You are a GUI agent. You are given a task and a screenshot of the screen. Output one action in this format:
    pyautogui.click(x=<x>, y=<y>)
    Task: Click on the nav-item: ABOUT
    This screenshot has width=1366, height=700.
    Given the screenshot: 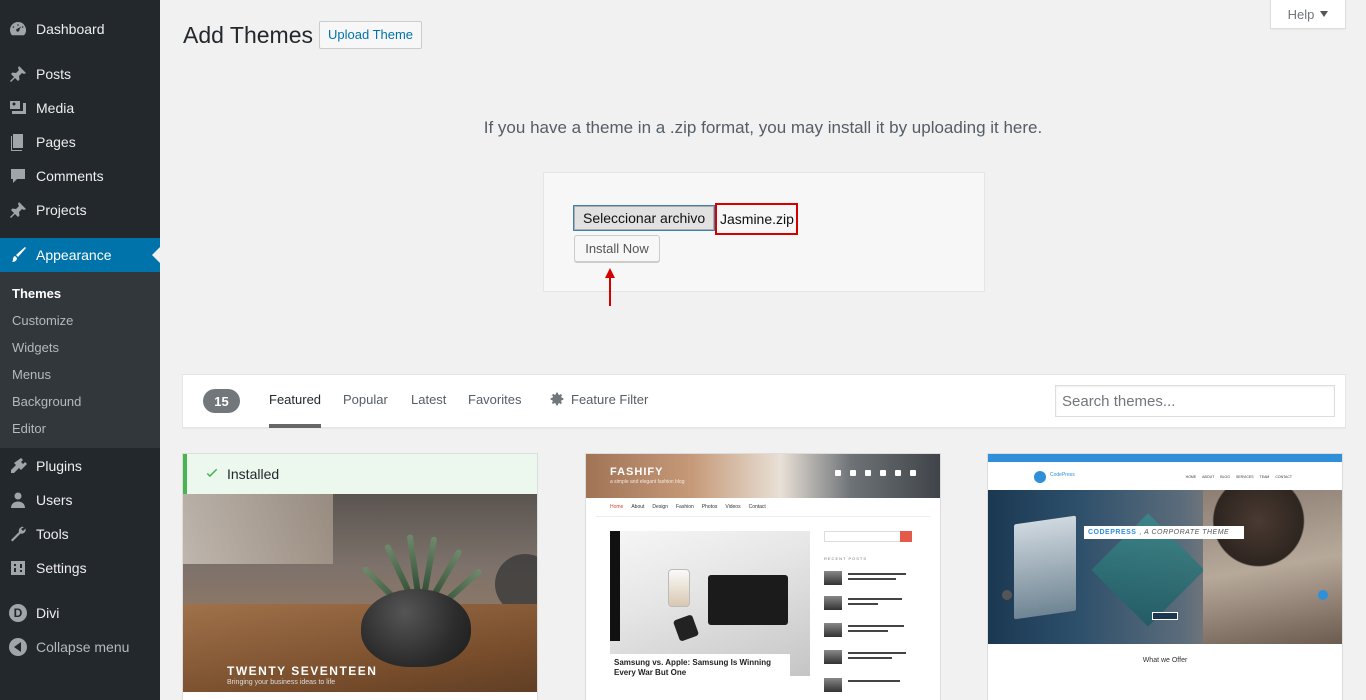 What is the action you would take?
    pyautogui.click(x=1208, y=477)
    